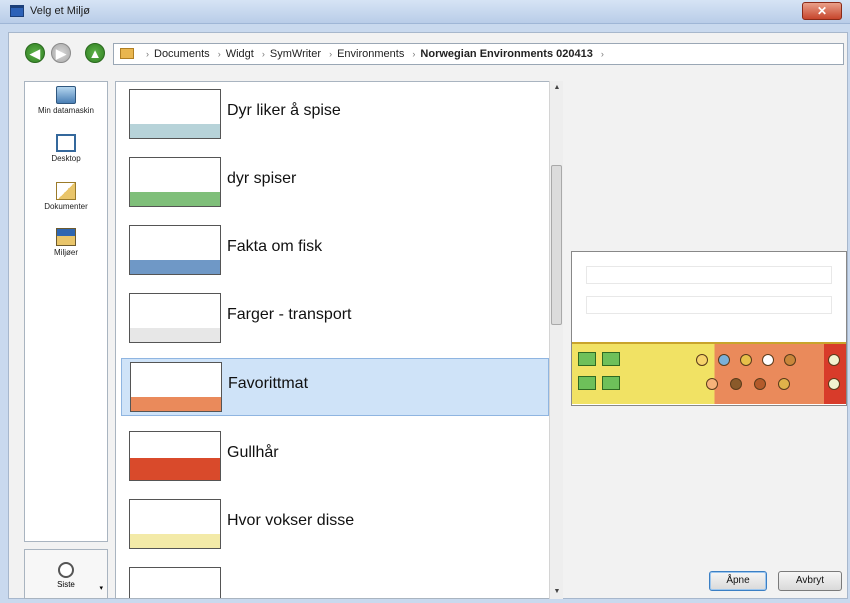 This screenshot has height=603, width=850. What do you see at coordinates (284, 110) in the screenshot?
I see `list-item-label: Dyr liker å spise` at bounding box center [284, 110].